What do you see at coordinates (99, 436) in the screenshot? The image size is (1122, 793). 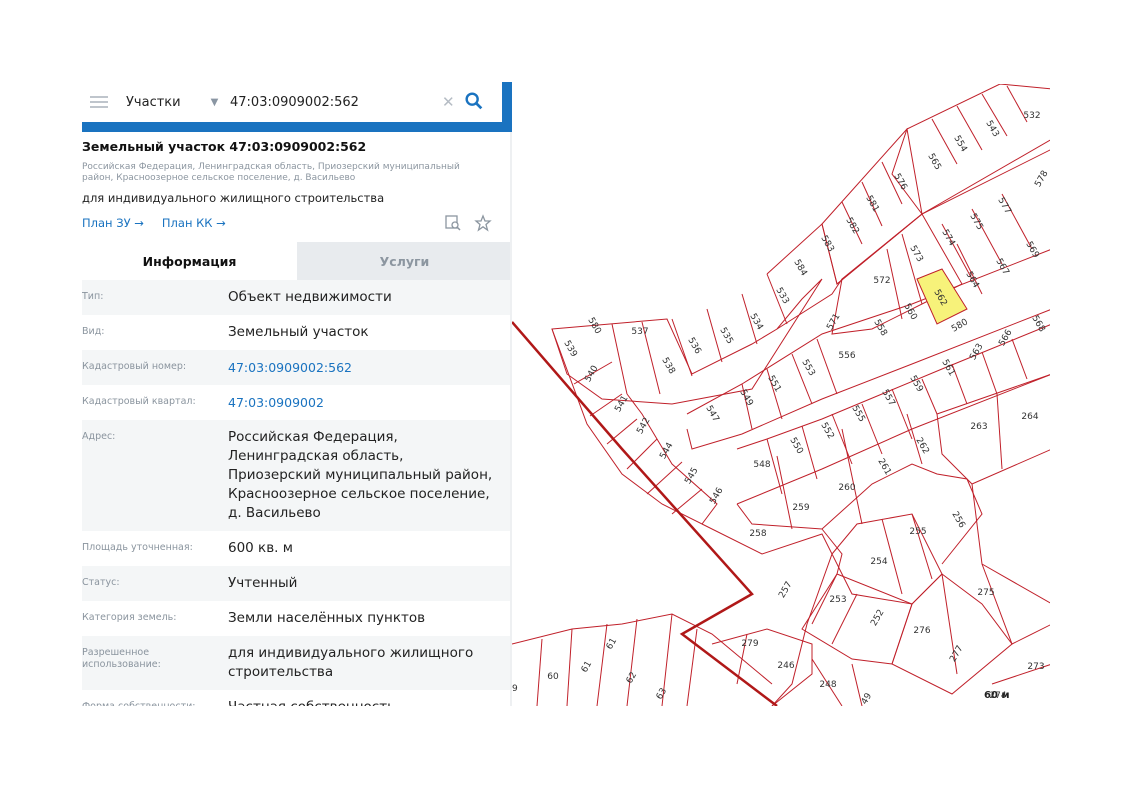 I see `info-key: Адрес:` at bounding box center [99, 436].